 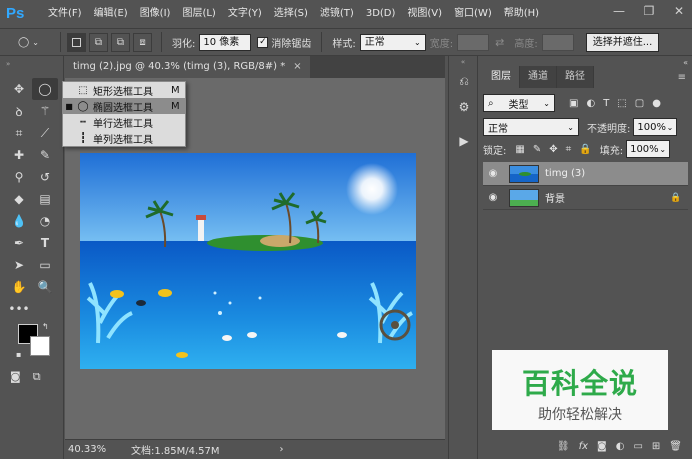 What do you see at coordinates (18, 354) in the screenshot?
I see `default-colors-icon: ▪` at bounding box center [18, 354].